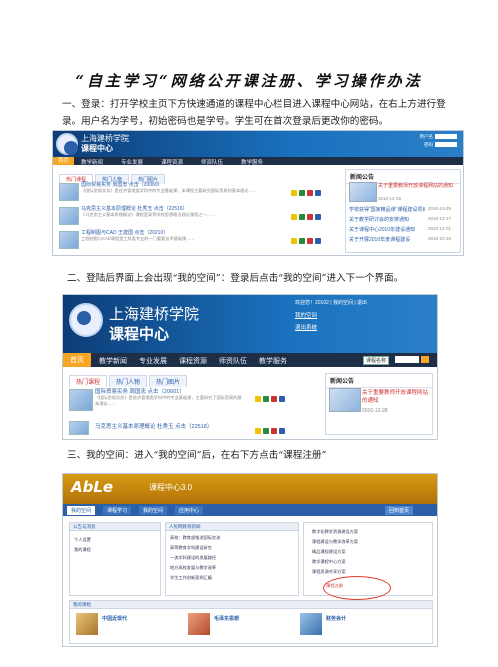 The image size is (498, 667). Describe the element at coordinates (117, 510) in the screenshot. I see `tab-course-study: 课程学习` at that location.